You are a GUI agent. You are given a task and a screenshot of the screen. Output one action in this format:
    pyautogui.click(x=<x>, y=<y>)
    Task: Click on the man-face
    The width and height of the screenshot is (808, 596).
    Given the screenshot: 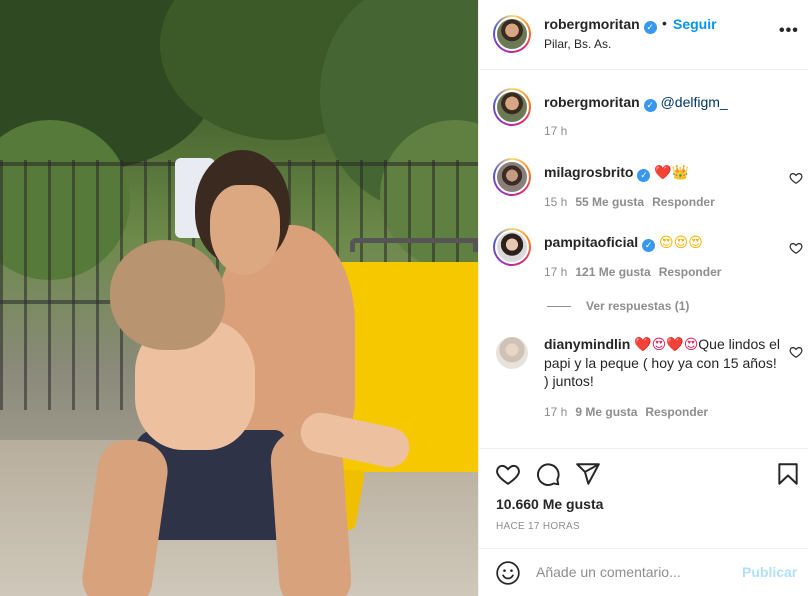 What is the action you would take?
    pyautogui.click(x=245, y=230)
    